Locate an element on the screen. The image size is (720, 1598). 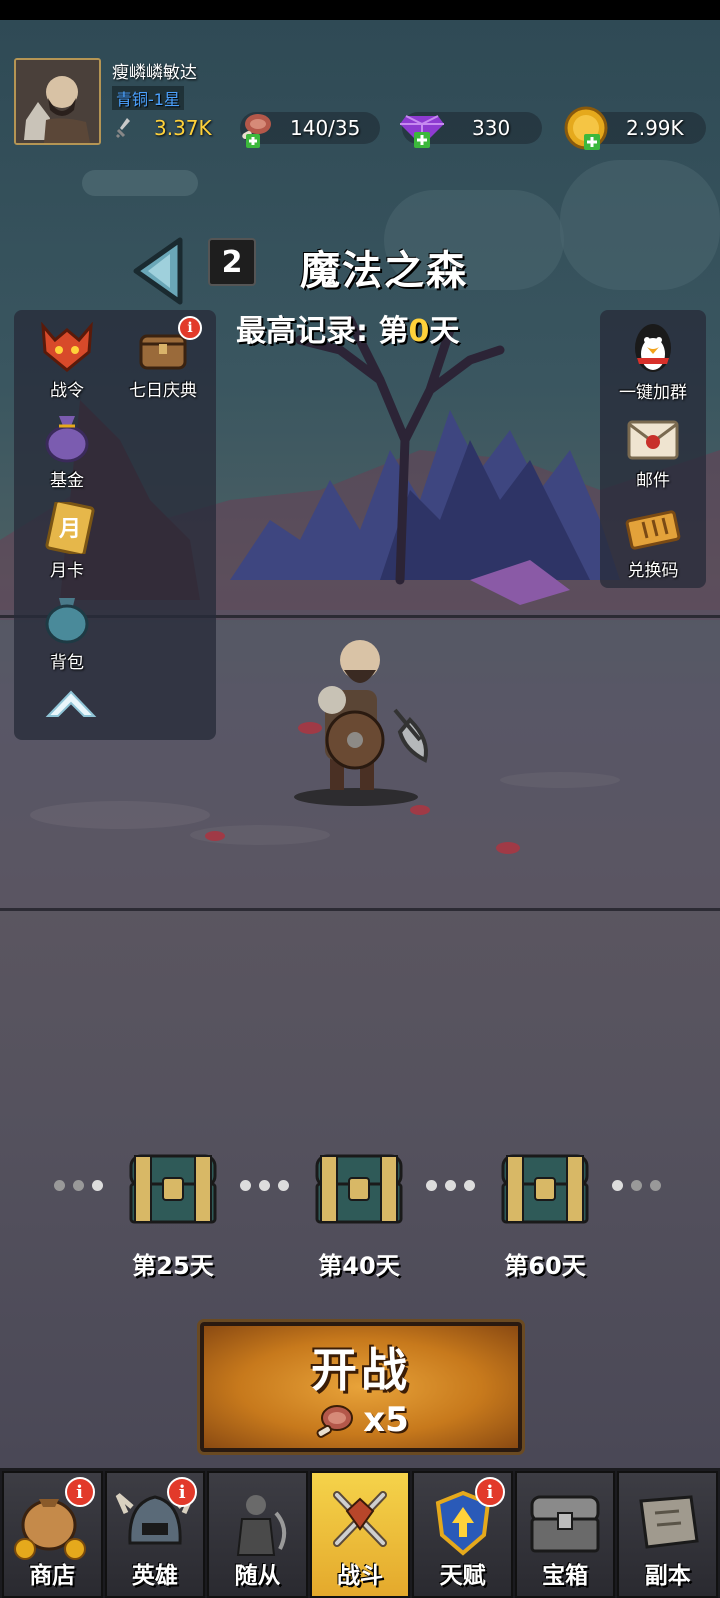
mail-button: 邮件 is located at coordinates (653, 453).